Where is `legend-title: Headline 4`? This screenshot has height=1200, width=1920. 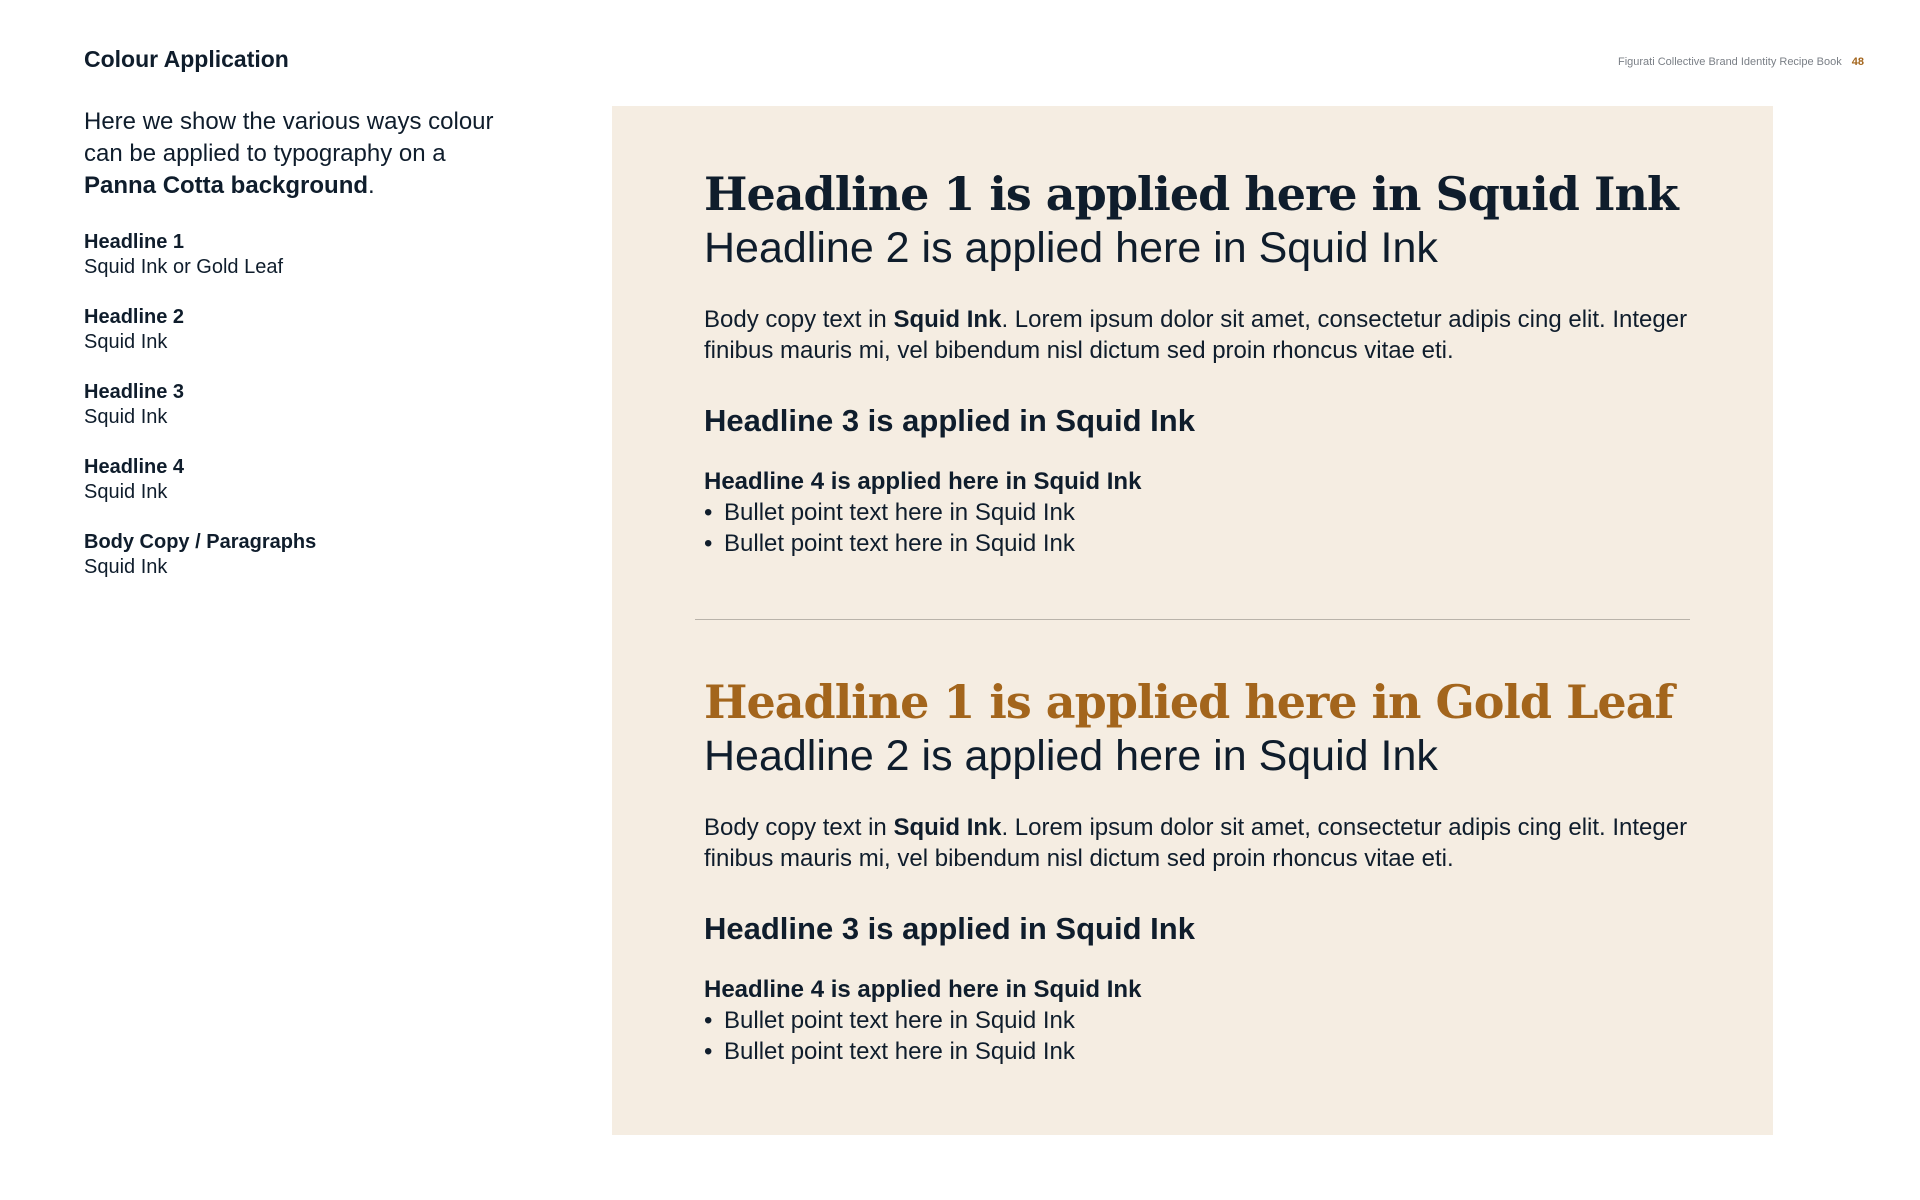
legend-title: Headline 4 is located at coordinates (134, 467).